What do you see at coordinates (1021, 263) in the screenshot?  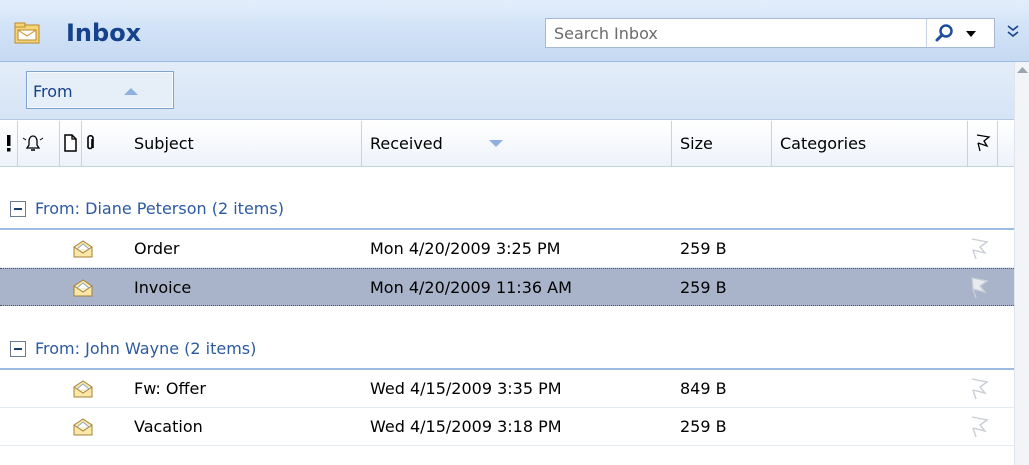 I see `vertical-scrollbar` at bounding box center [1021, 263].